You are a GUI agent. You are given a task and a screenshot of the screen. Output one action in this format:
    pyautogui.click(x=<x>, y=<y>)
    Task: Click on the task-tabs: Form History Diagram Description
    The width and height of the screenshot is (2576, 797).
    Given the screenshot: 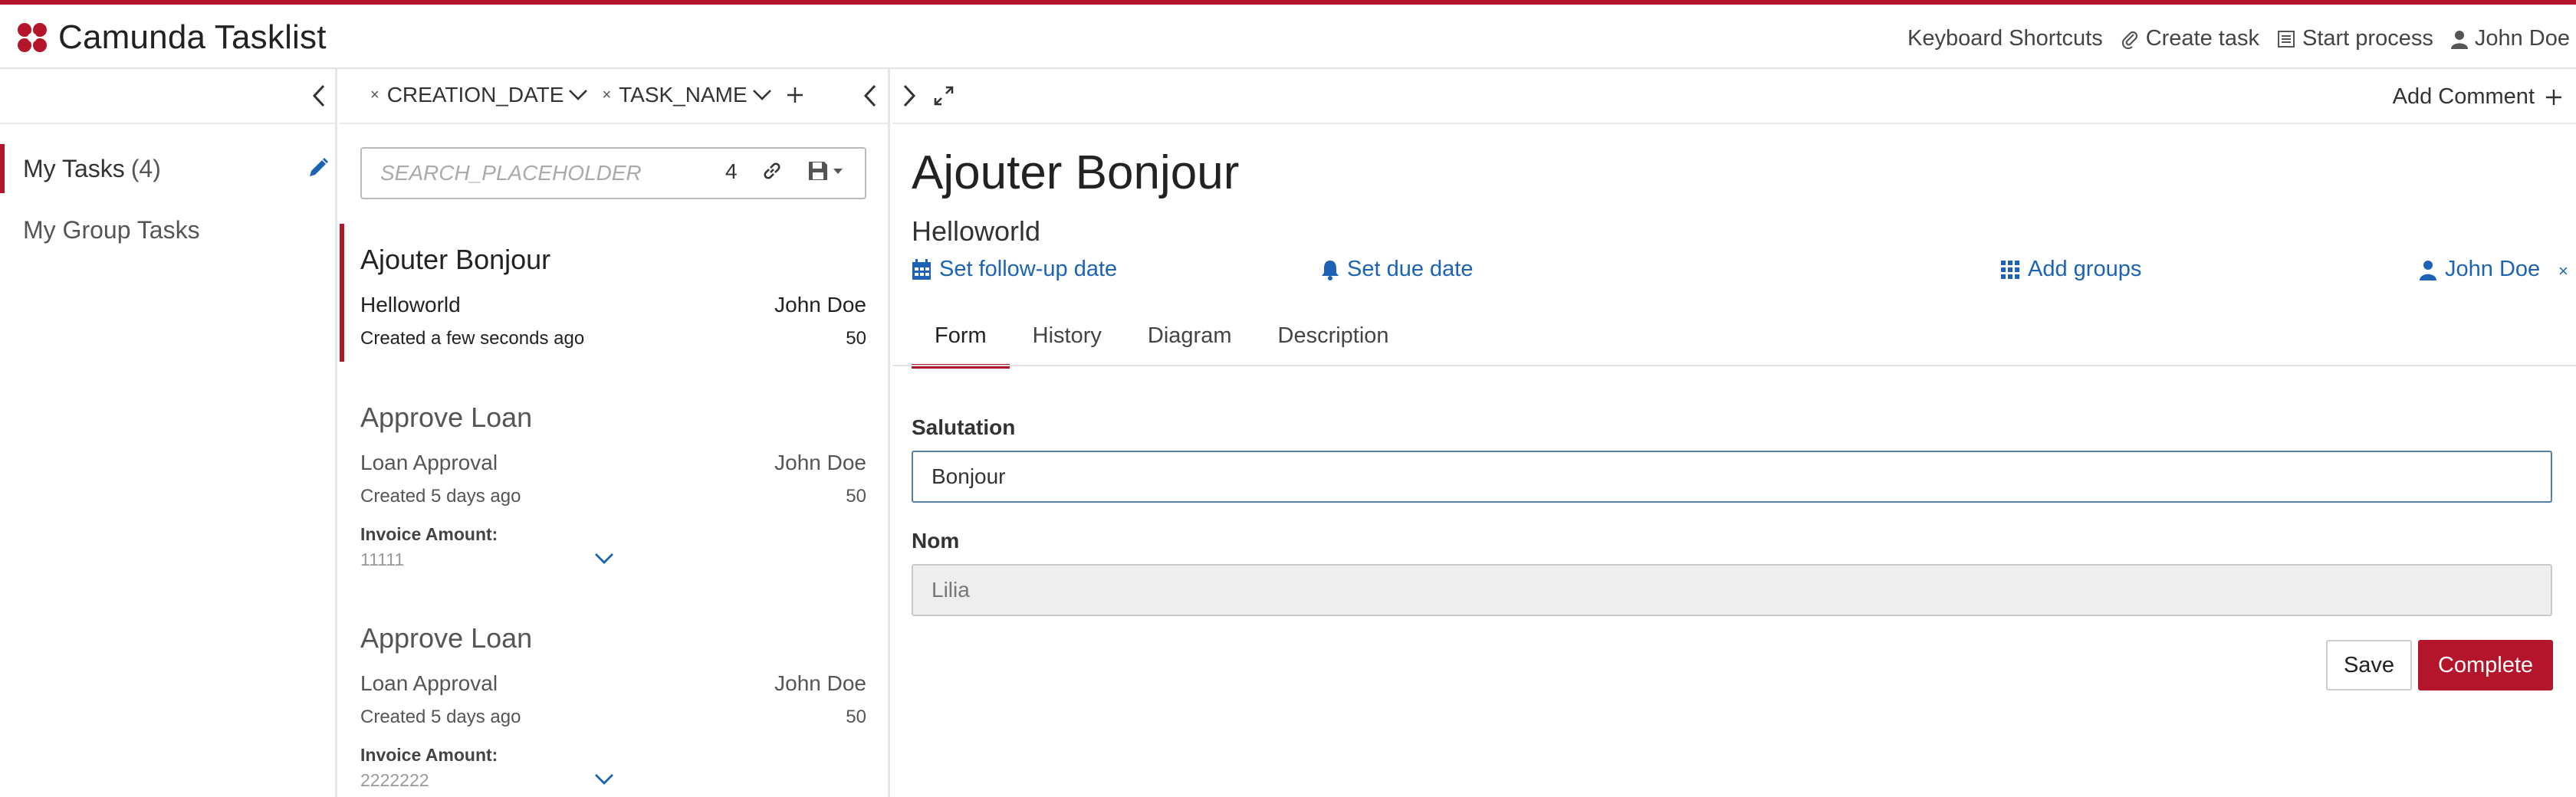 What is the action you would take?
    pyautogui.click(x=1162, y=341)
    